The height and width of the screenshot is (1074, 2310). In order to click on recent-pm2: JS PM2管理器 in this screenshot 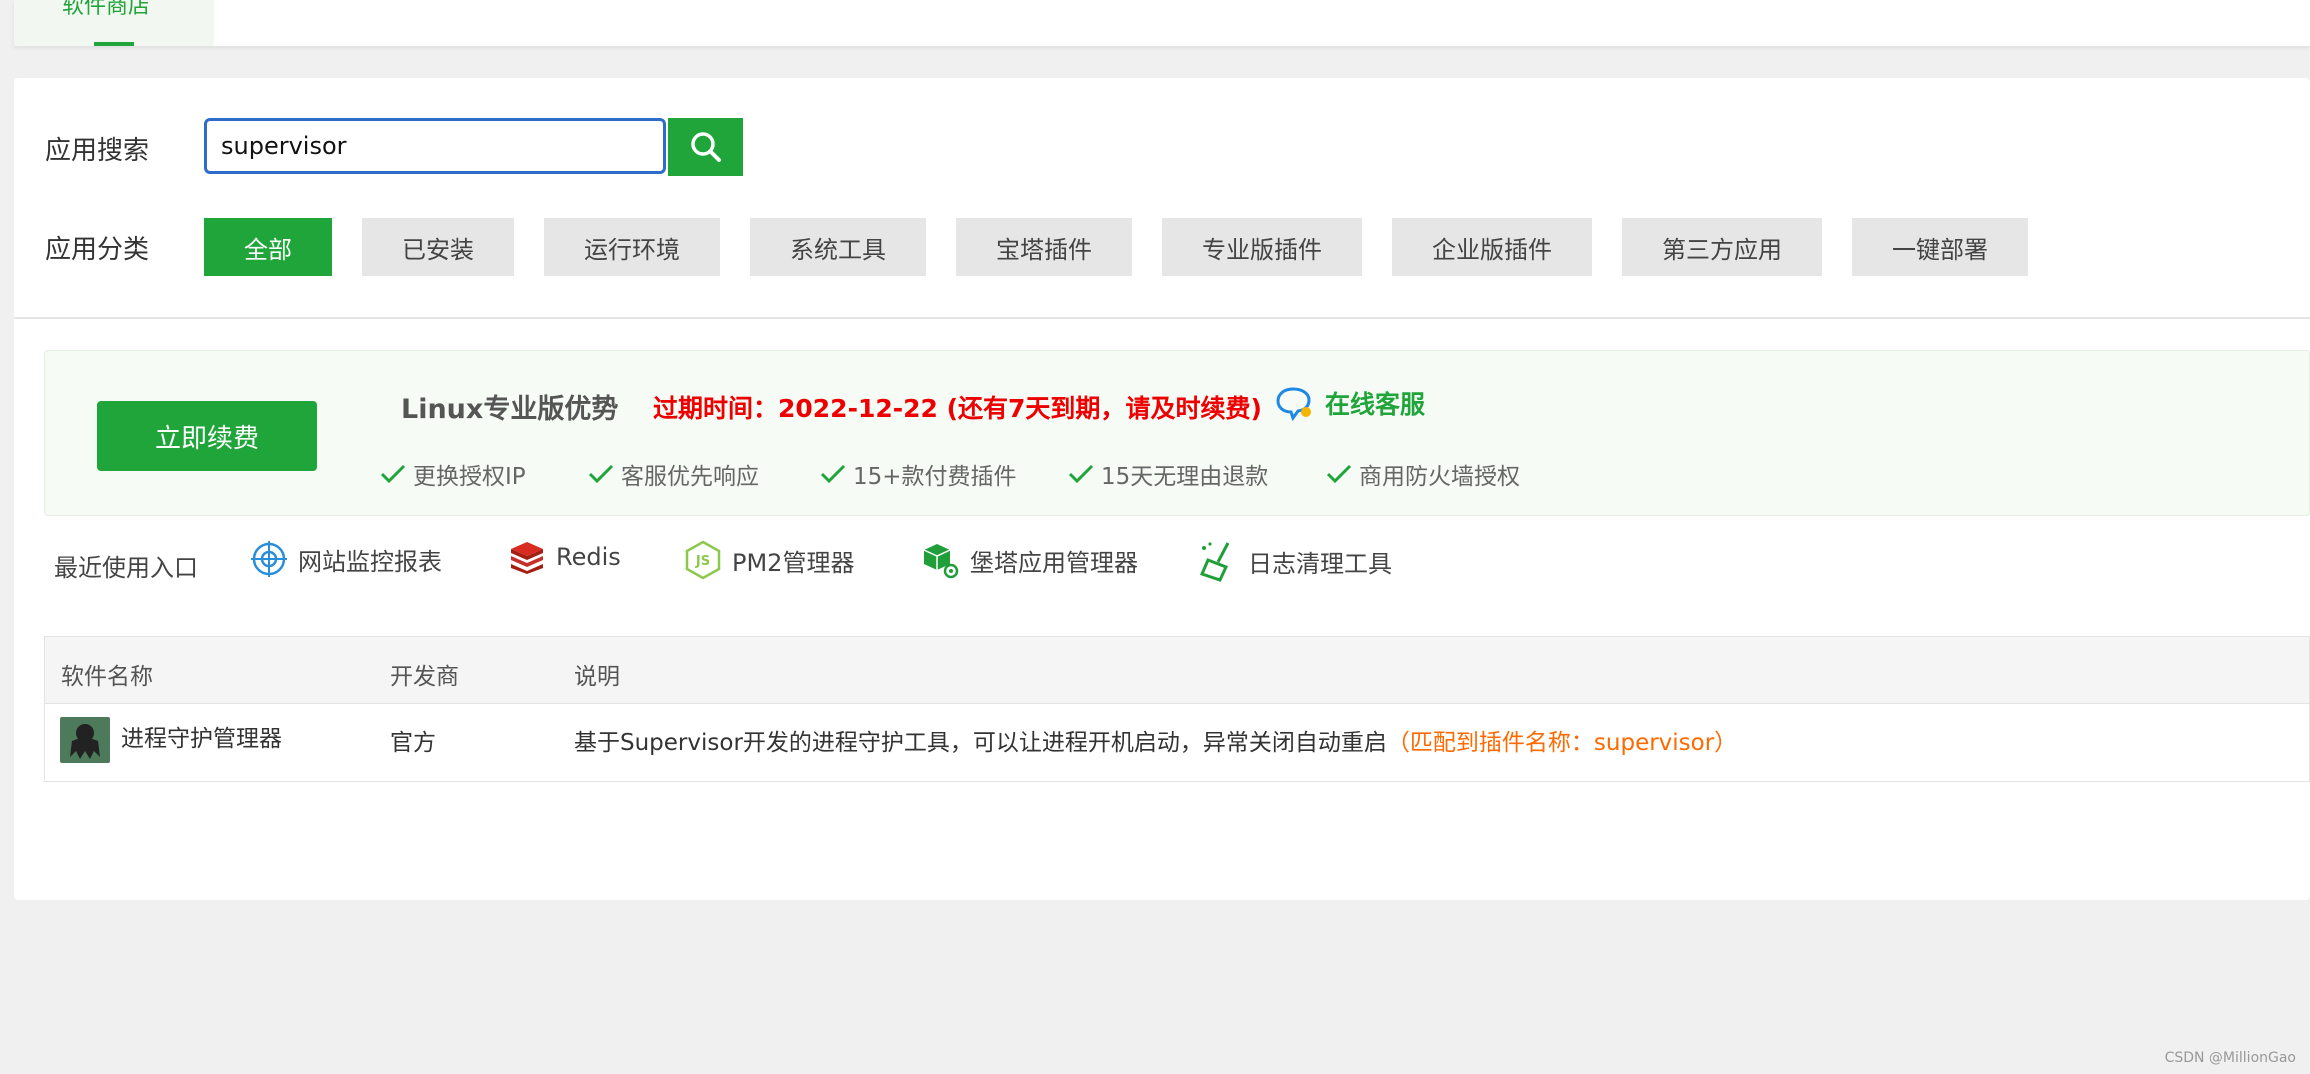, I will do `click(769, 560)`.